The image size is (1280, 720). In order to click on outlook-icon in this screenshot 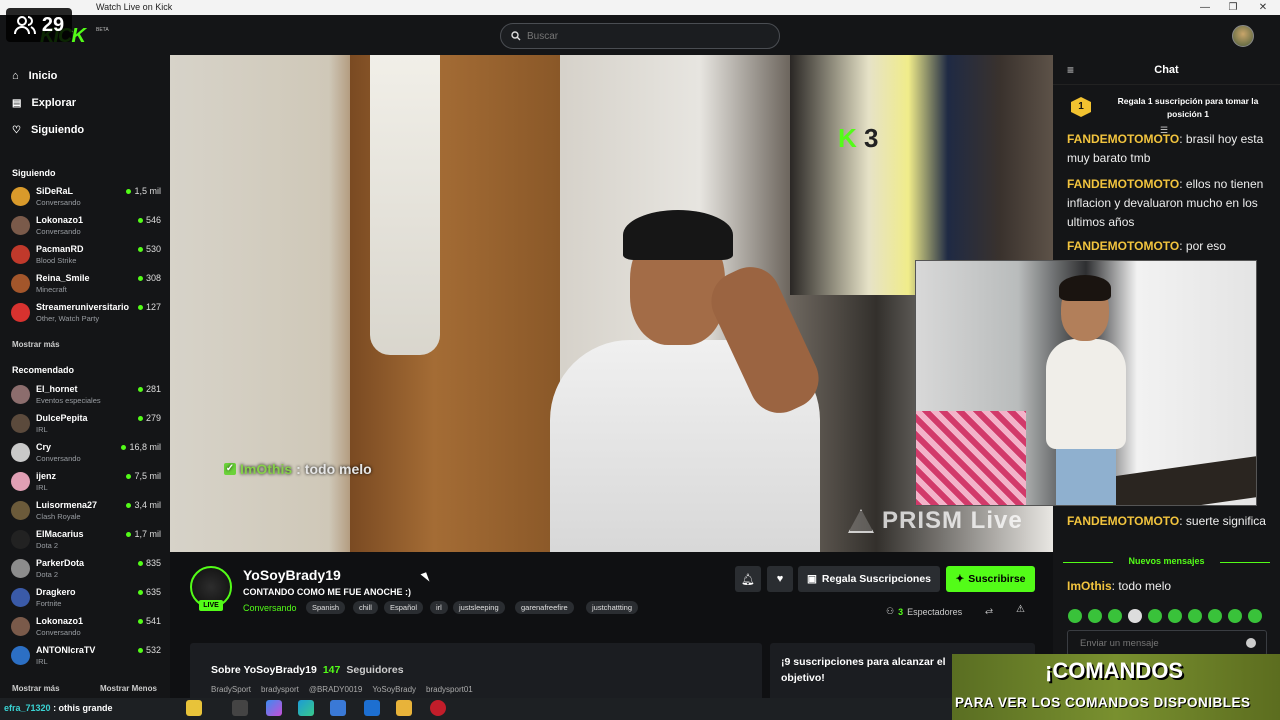, I will do `click(372, 708)`.